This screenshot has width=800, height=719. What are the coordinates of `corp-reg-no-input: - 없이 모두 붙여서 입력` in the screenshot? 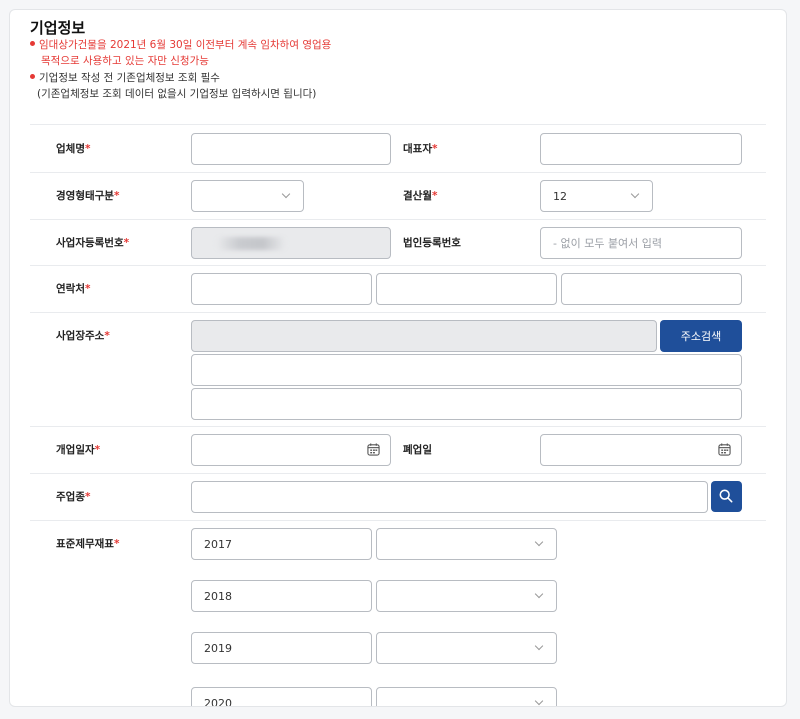 It's located at (641, 243).